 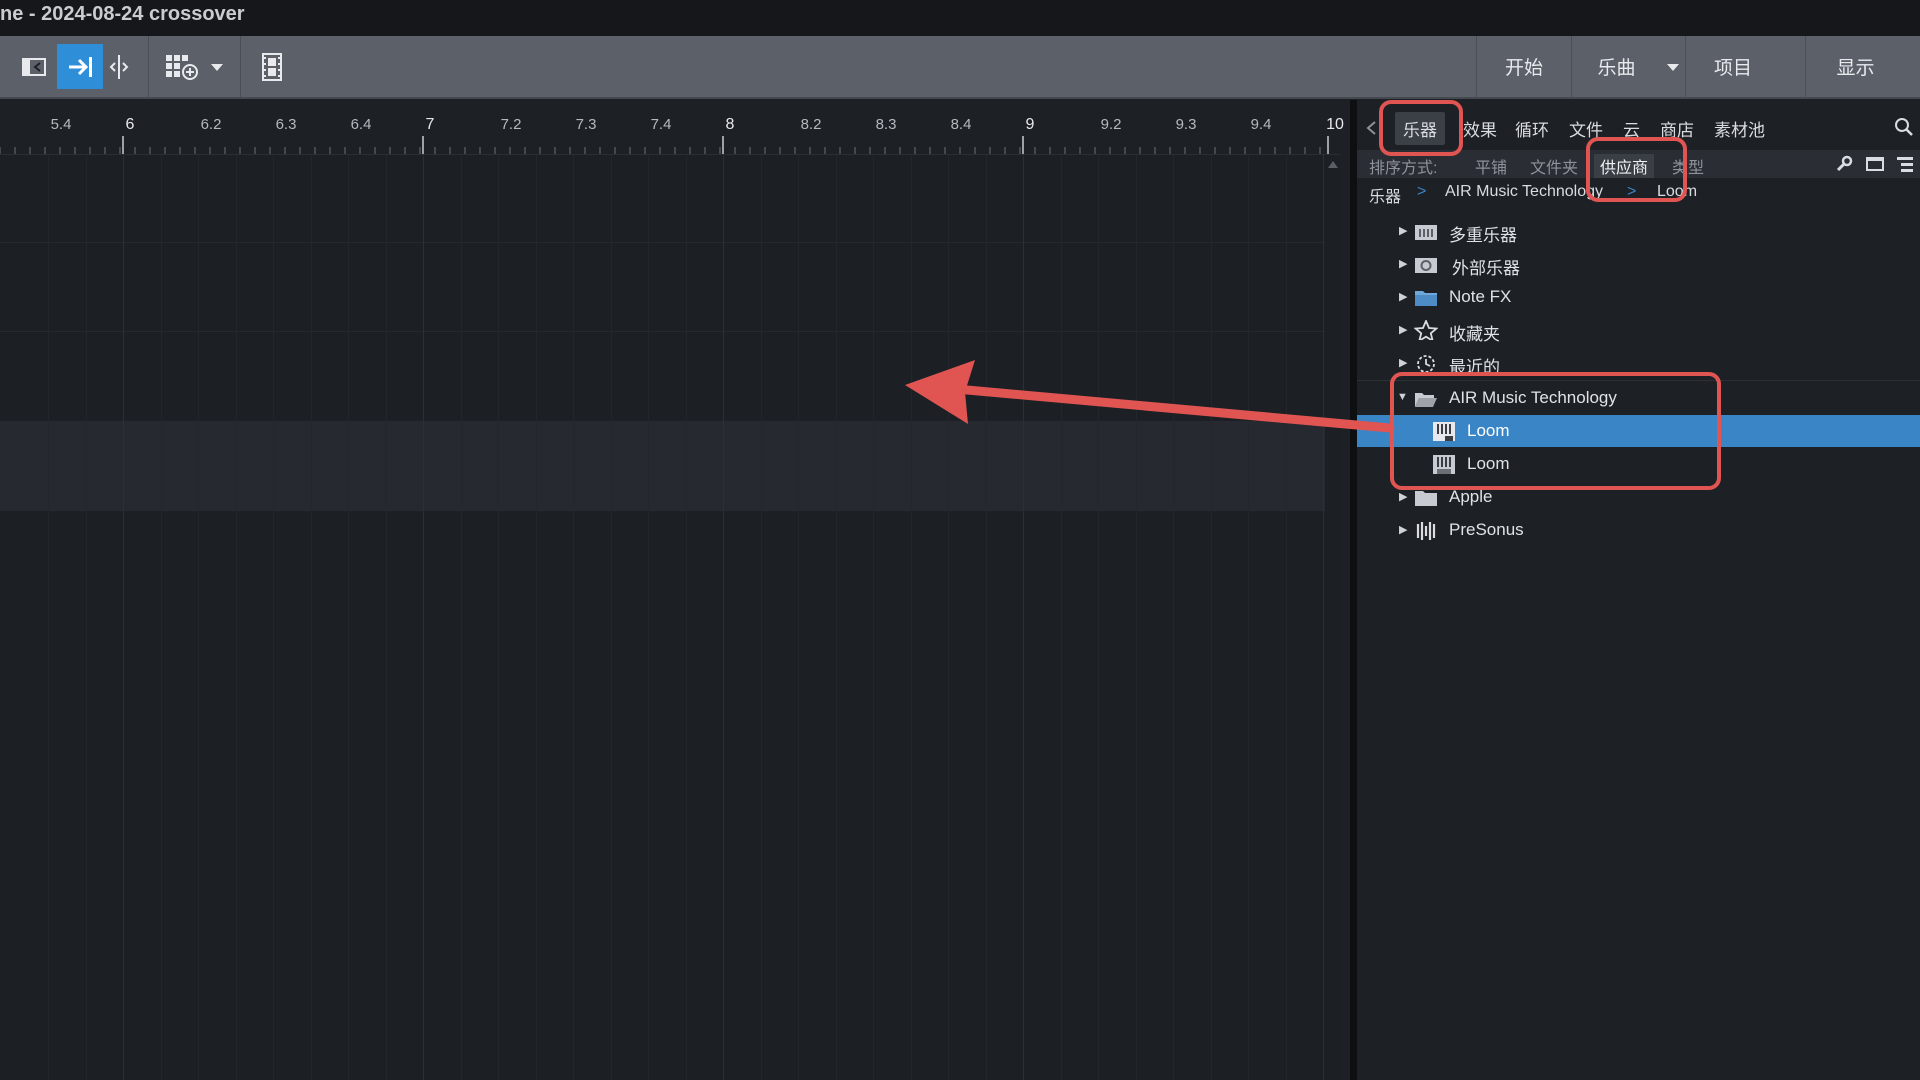 What do you see at coordinates (1471, 496) in the screenshot?
I see `tree-item-label: Apple` at bounding box center [1471, 496].